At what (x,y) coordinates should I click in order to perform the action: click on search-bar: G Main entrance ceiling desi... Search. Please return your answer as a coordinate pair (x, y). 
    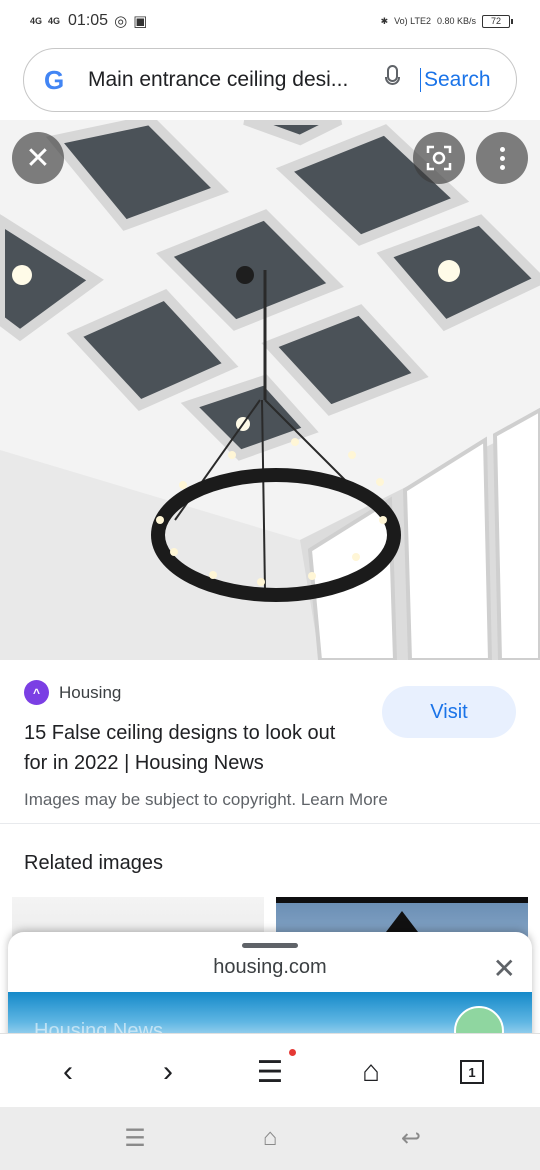
    Looking at the image, I should click on (270, 80).